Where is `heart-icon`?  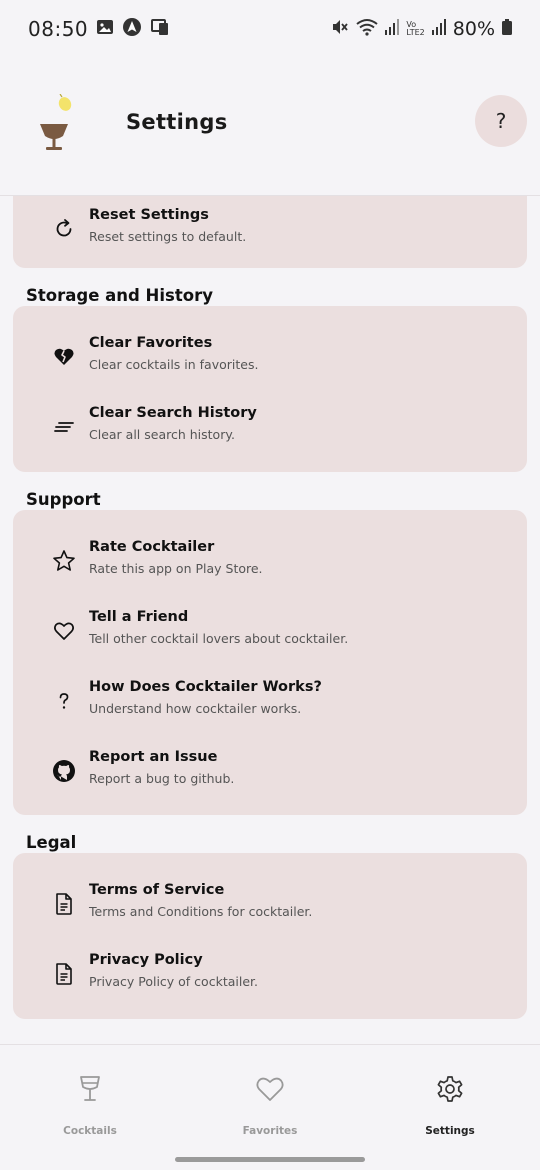 heart-icon is located at coordinates (64, 631).